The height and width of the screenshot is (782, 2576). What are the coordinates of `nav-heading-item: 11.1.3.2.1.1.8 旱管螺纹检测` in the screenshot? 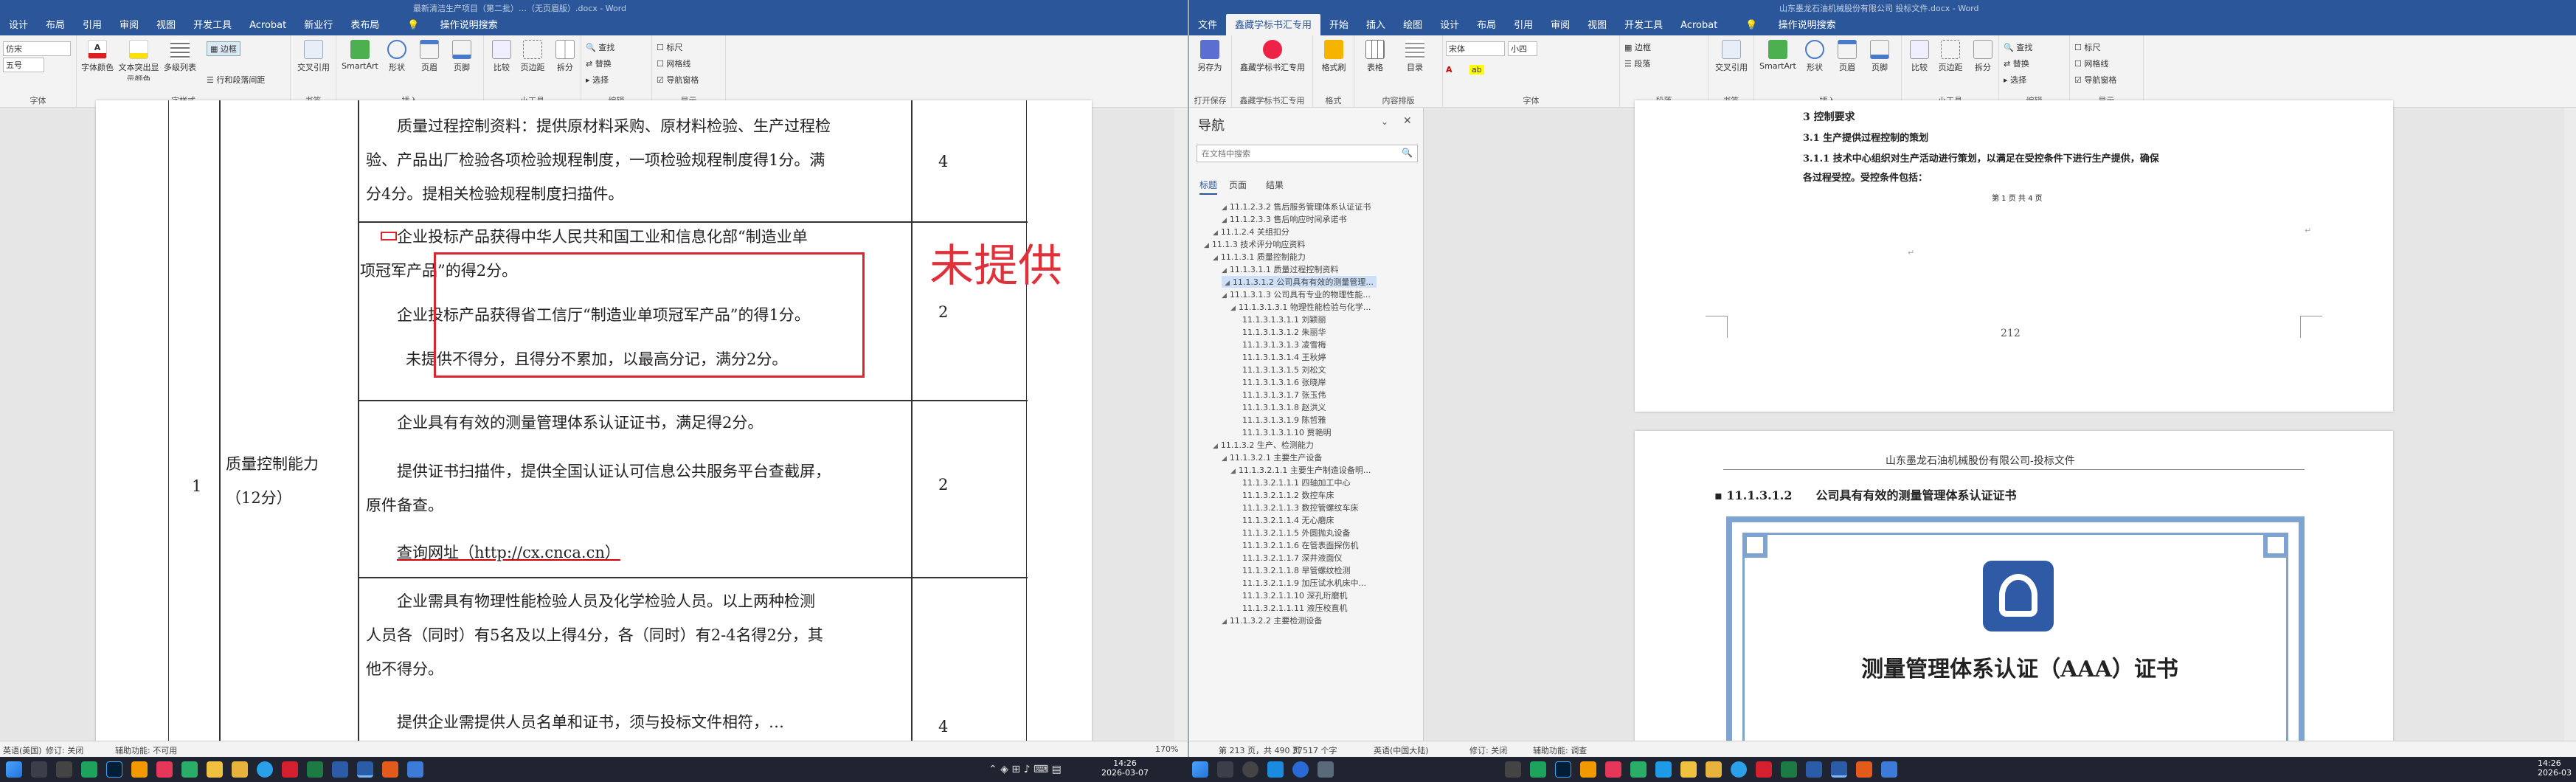 It's located at (1295, 570).